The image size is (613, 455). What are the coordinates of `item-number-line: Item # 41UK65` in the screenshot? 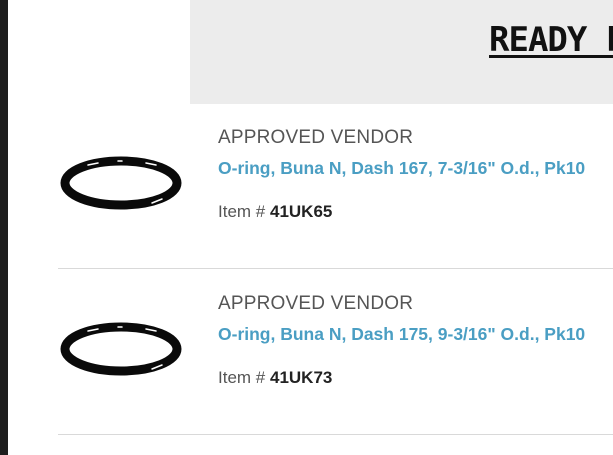 It's located at (275, 212).